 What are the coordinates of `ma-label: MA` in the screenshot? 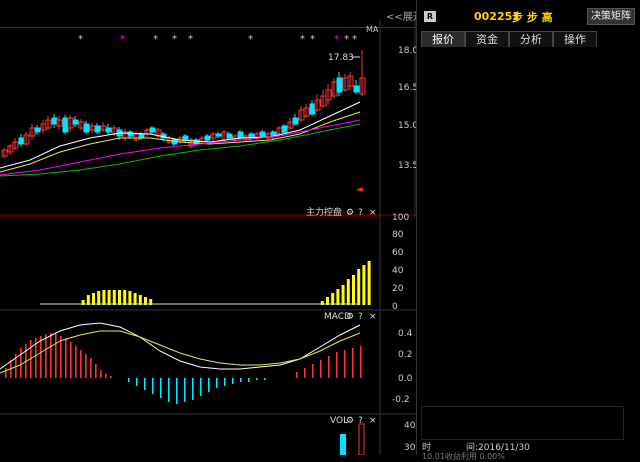 It's located at (372, 29).